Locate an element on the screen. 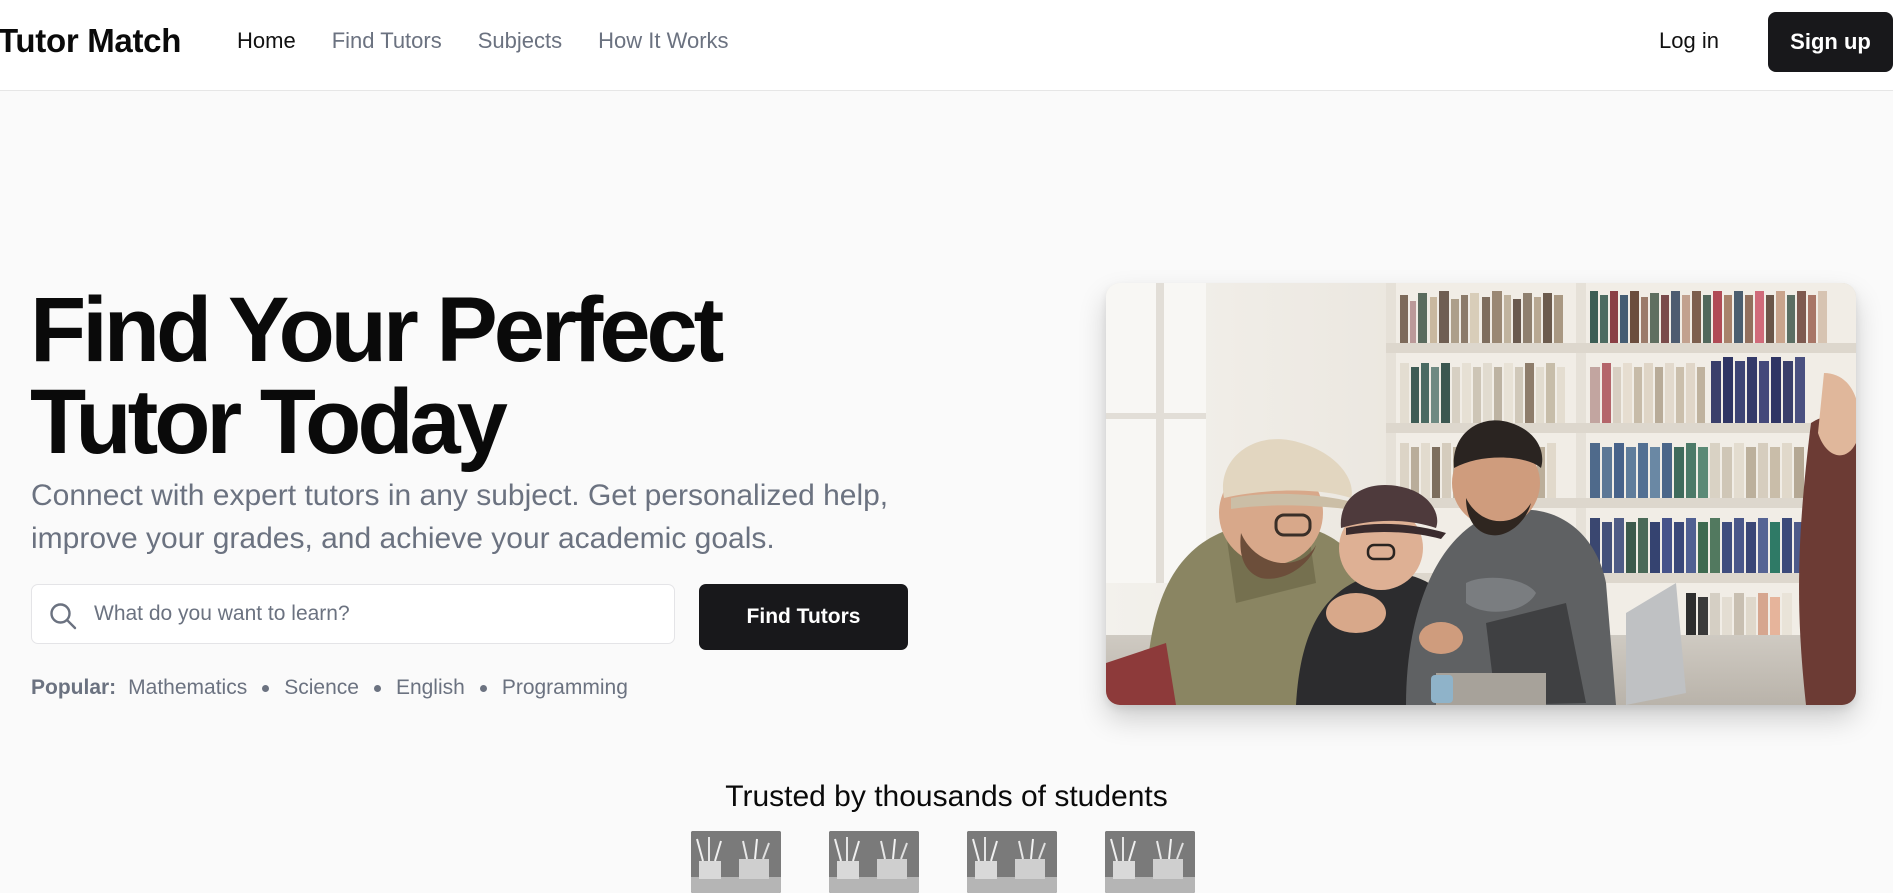 Image resolution: width=1893 pixels, height=893 pixels. nav-subjects: Subjects is located at coordinates (520, 41).